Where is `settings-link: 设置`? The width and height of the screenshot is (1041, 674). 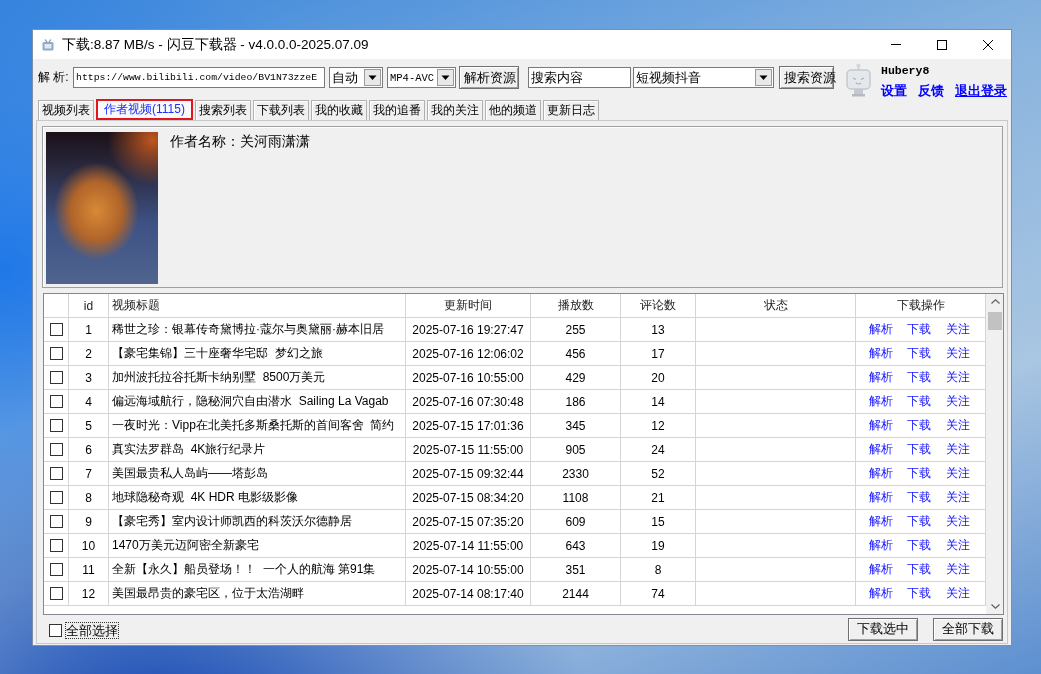 settings-link: 设置 is located at coordinates (894, 90).